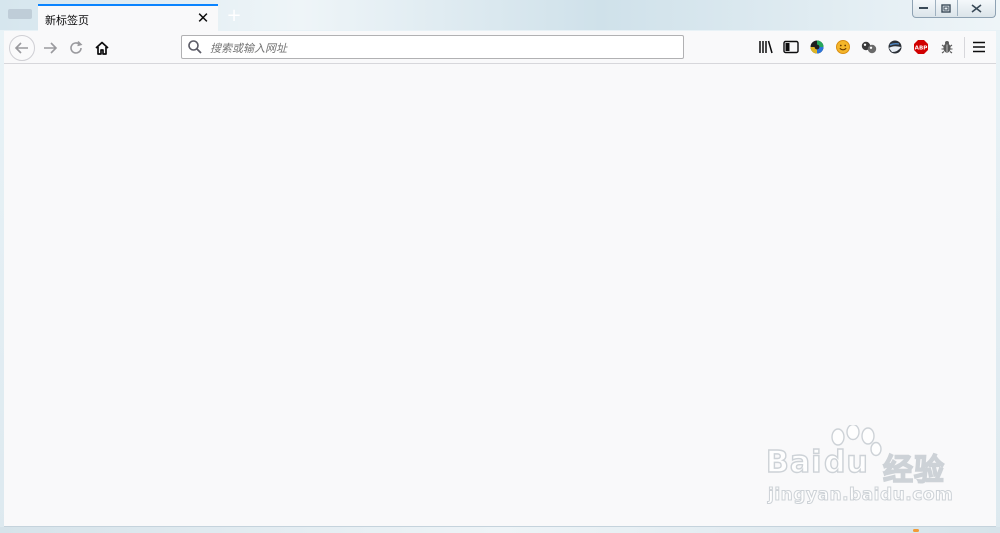 The image size is (1000, 533). I want to click on smiley-extension-icon, so click(843, 47).